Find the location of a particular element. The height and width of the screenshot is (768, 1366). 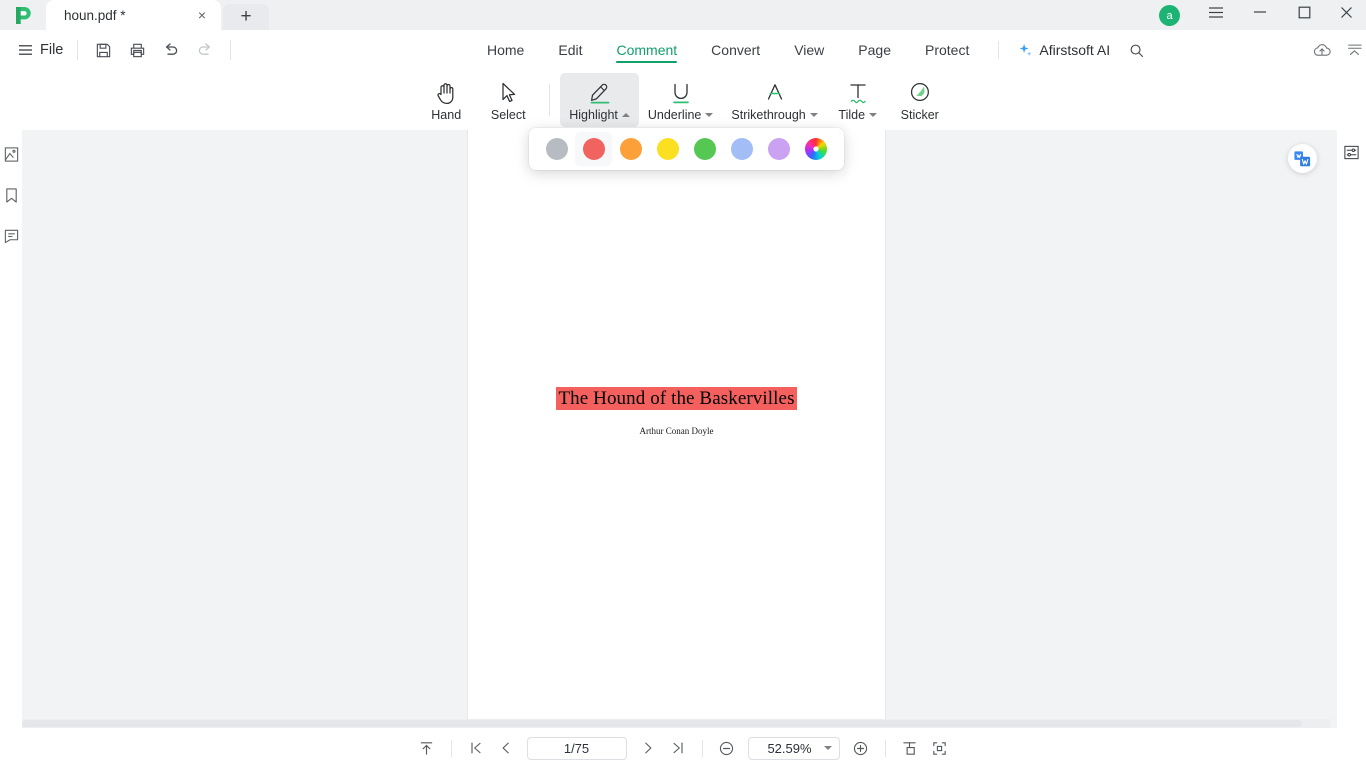

save-as-icon is located at coordinates (103, 50).